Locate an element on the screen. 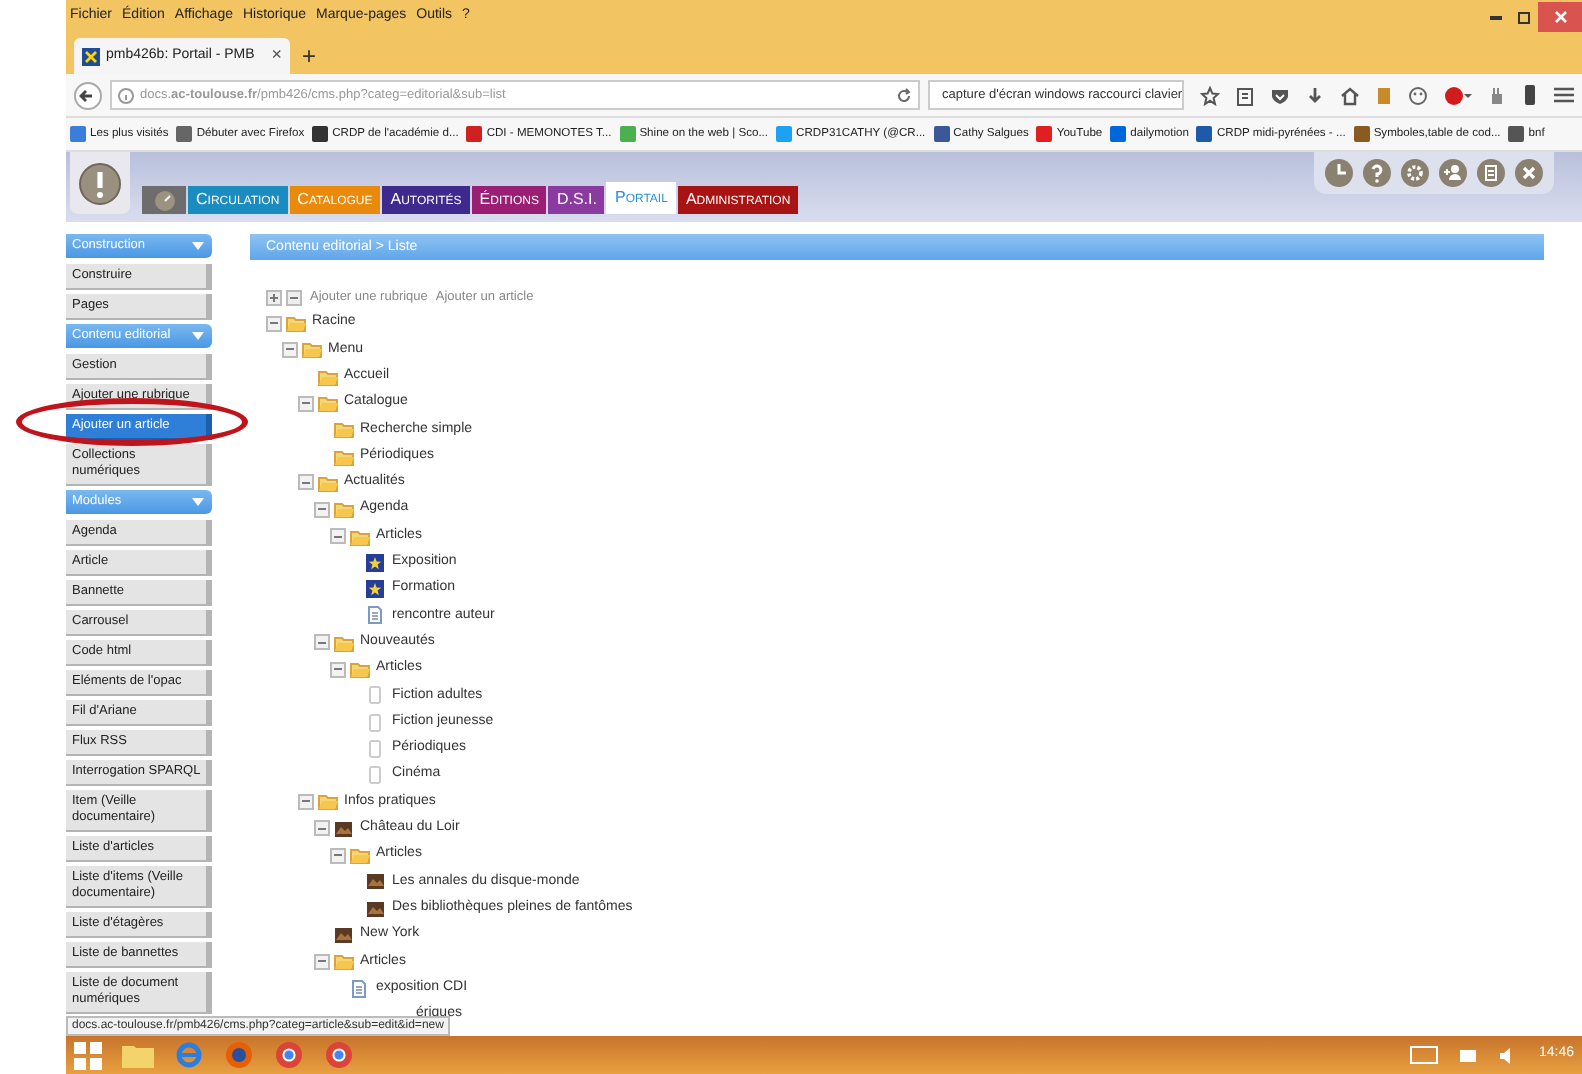  close-button is located at coordinates (1560, 17).